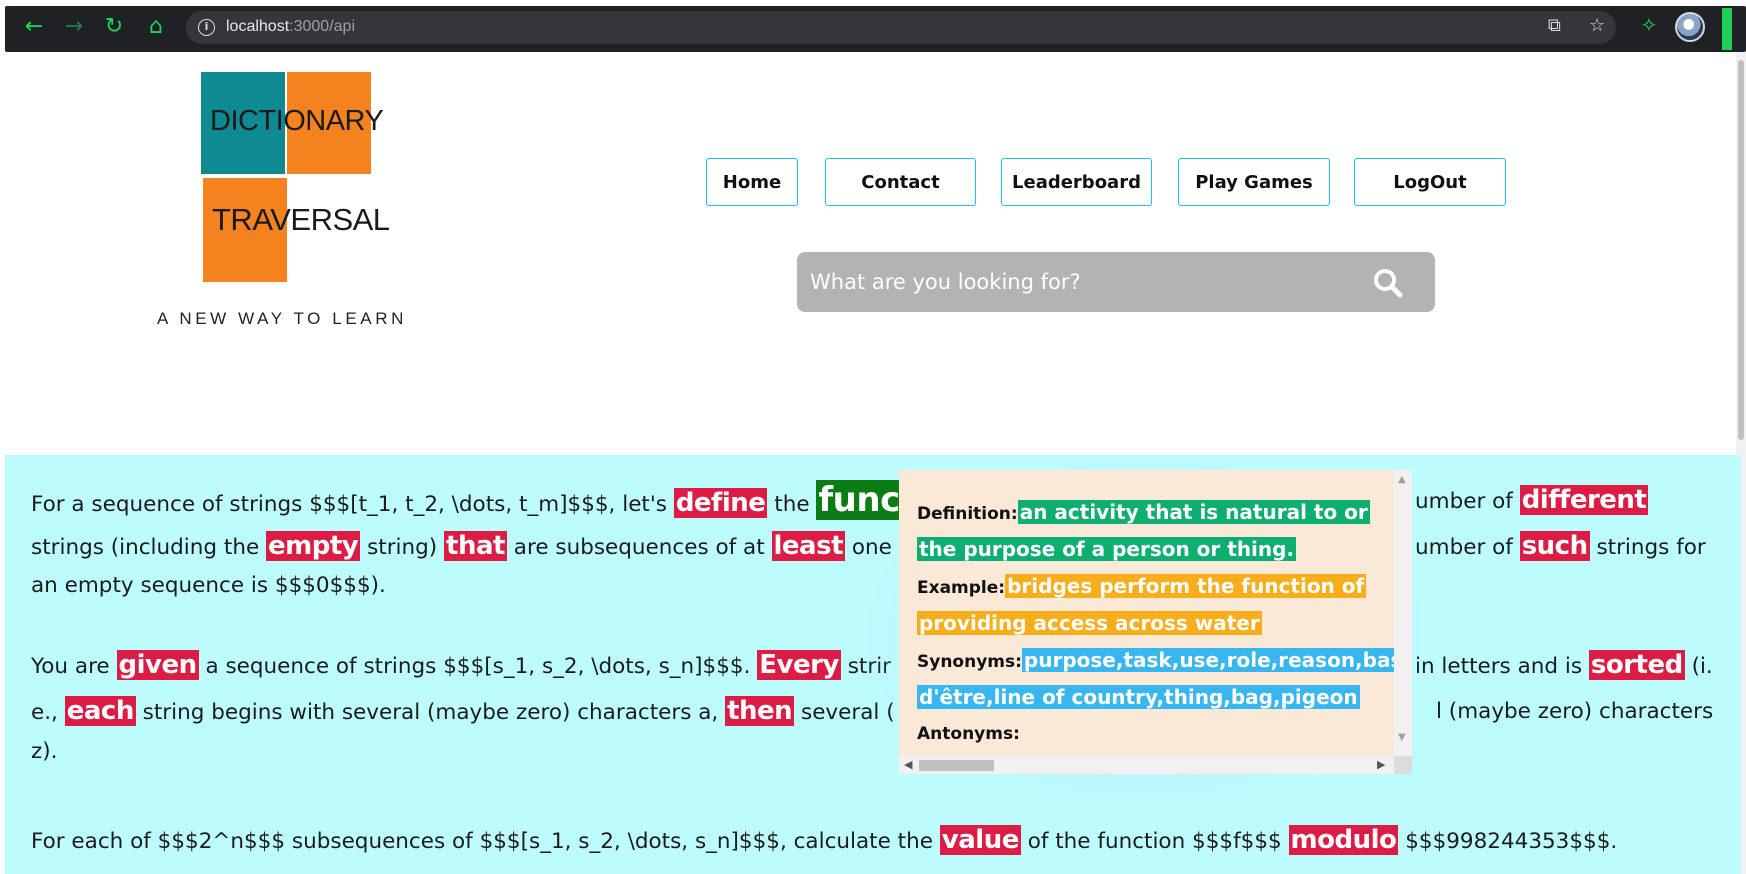  I want to click on home-icon: ⌂, so click(156, 27).